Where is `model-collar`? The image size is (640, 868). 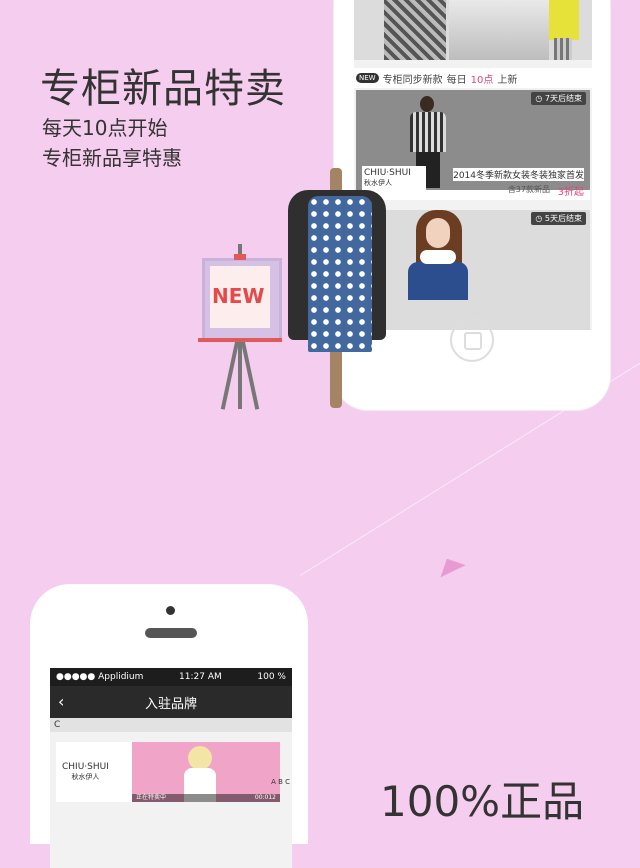 model-collar is located at coordinates (438, 257).